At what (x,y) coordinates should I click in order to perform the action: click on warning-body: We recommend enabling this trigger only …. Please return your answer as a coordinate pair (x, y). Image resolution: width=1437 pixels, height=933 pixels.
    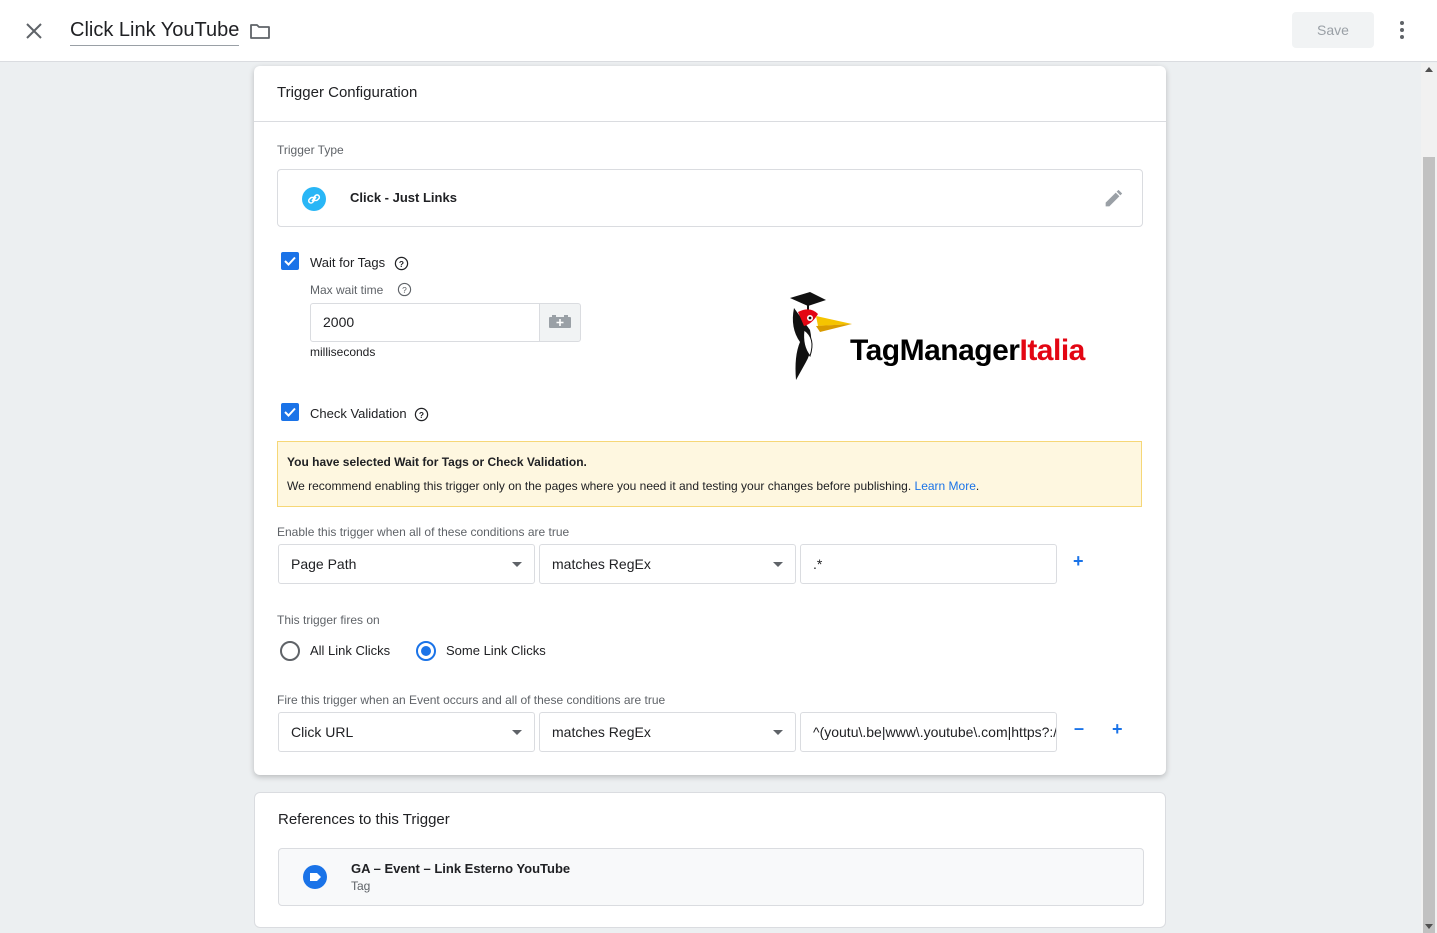
    Looking at the image, I should click on (633, 486).